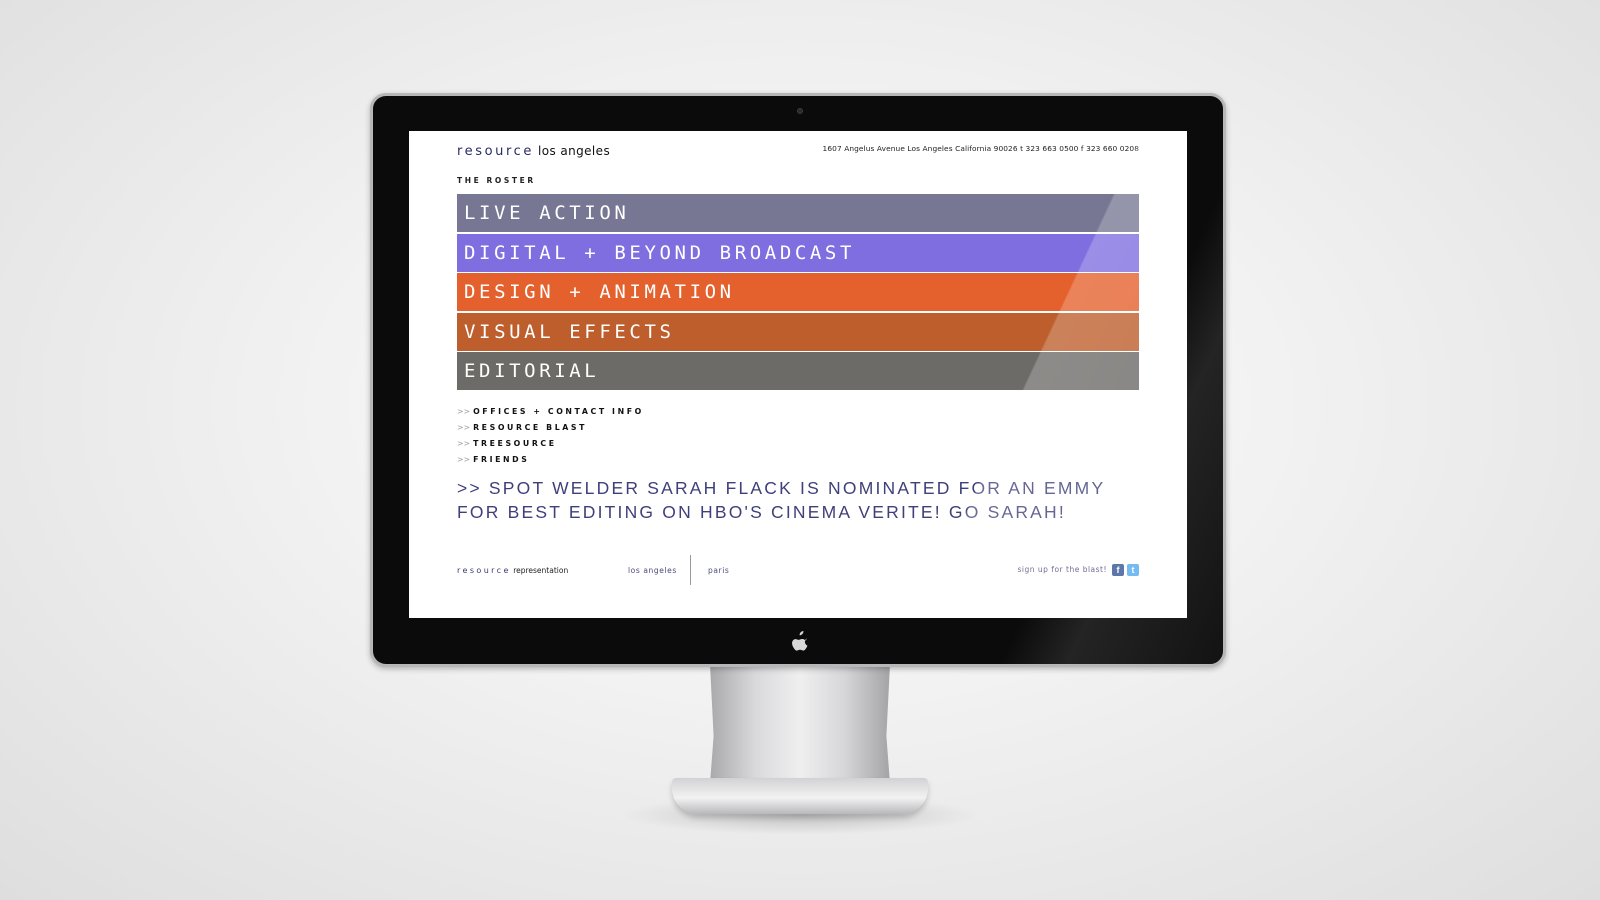 This screenshot has height=900, width=1600. I want to click on apple-logo-svg, so click(800, 641).